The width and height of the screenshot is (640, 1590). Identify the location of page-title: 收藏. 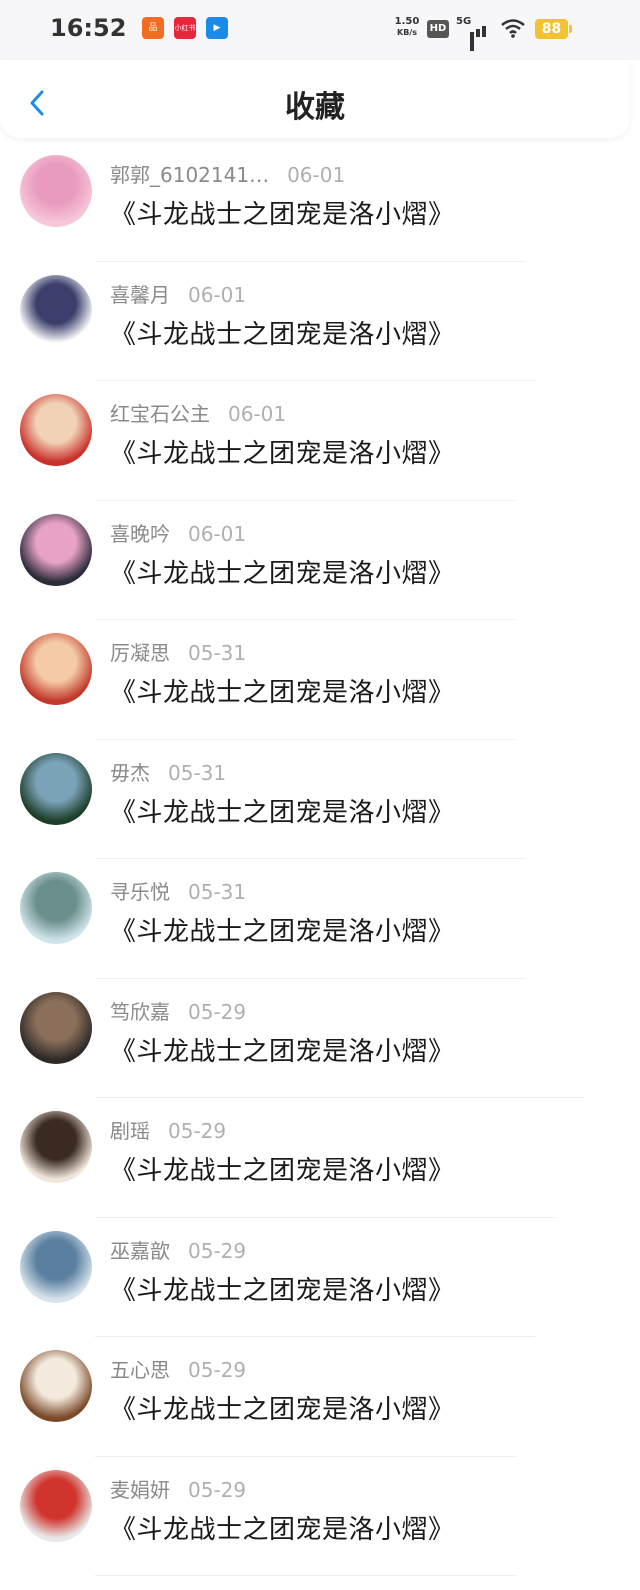
(315, 107).